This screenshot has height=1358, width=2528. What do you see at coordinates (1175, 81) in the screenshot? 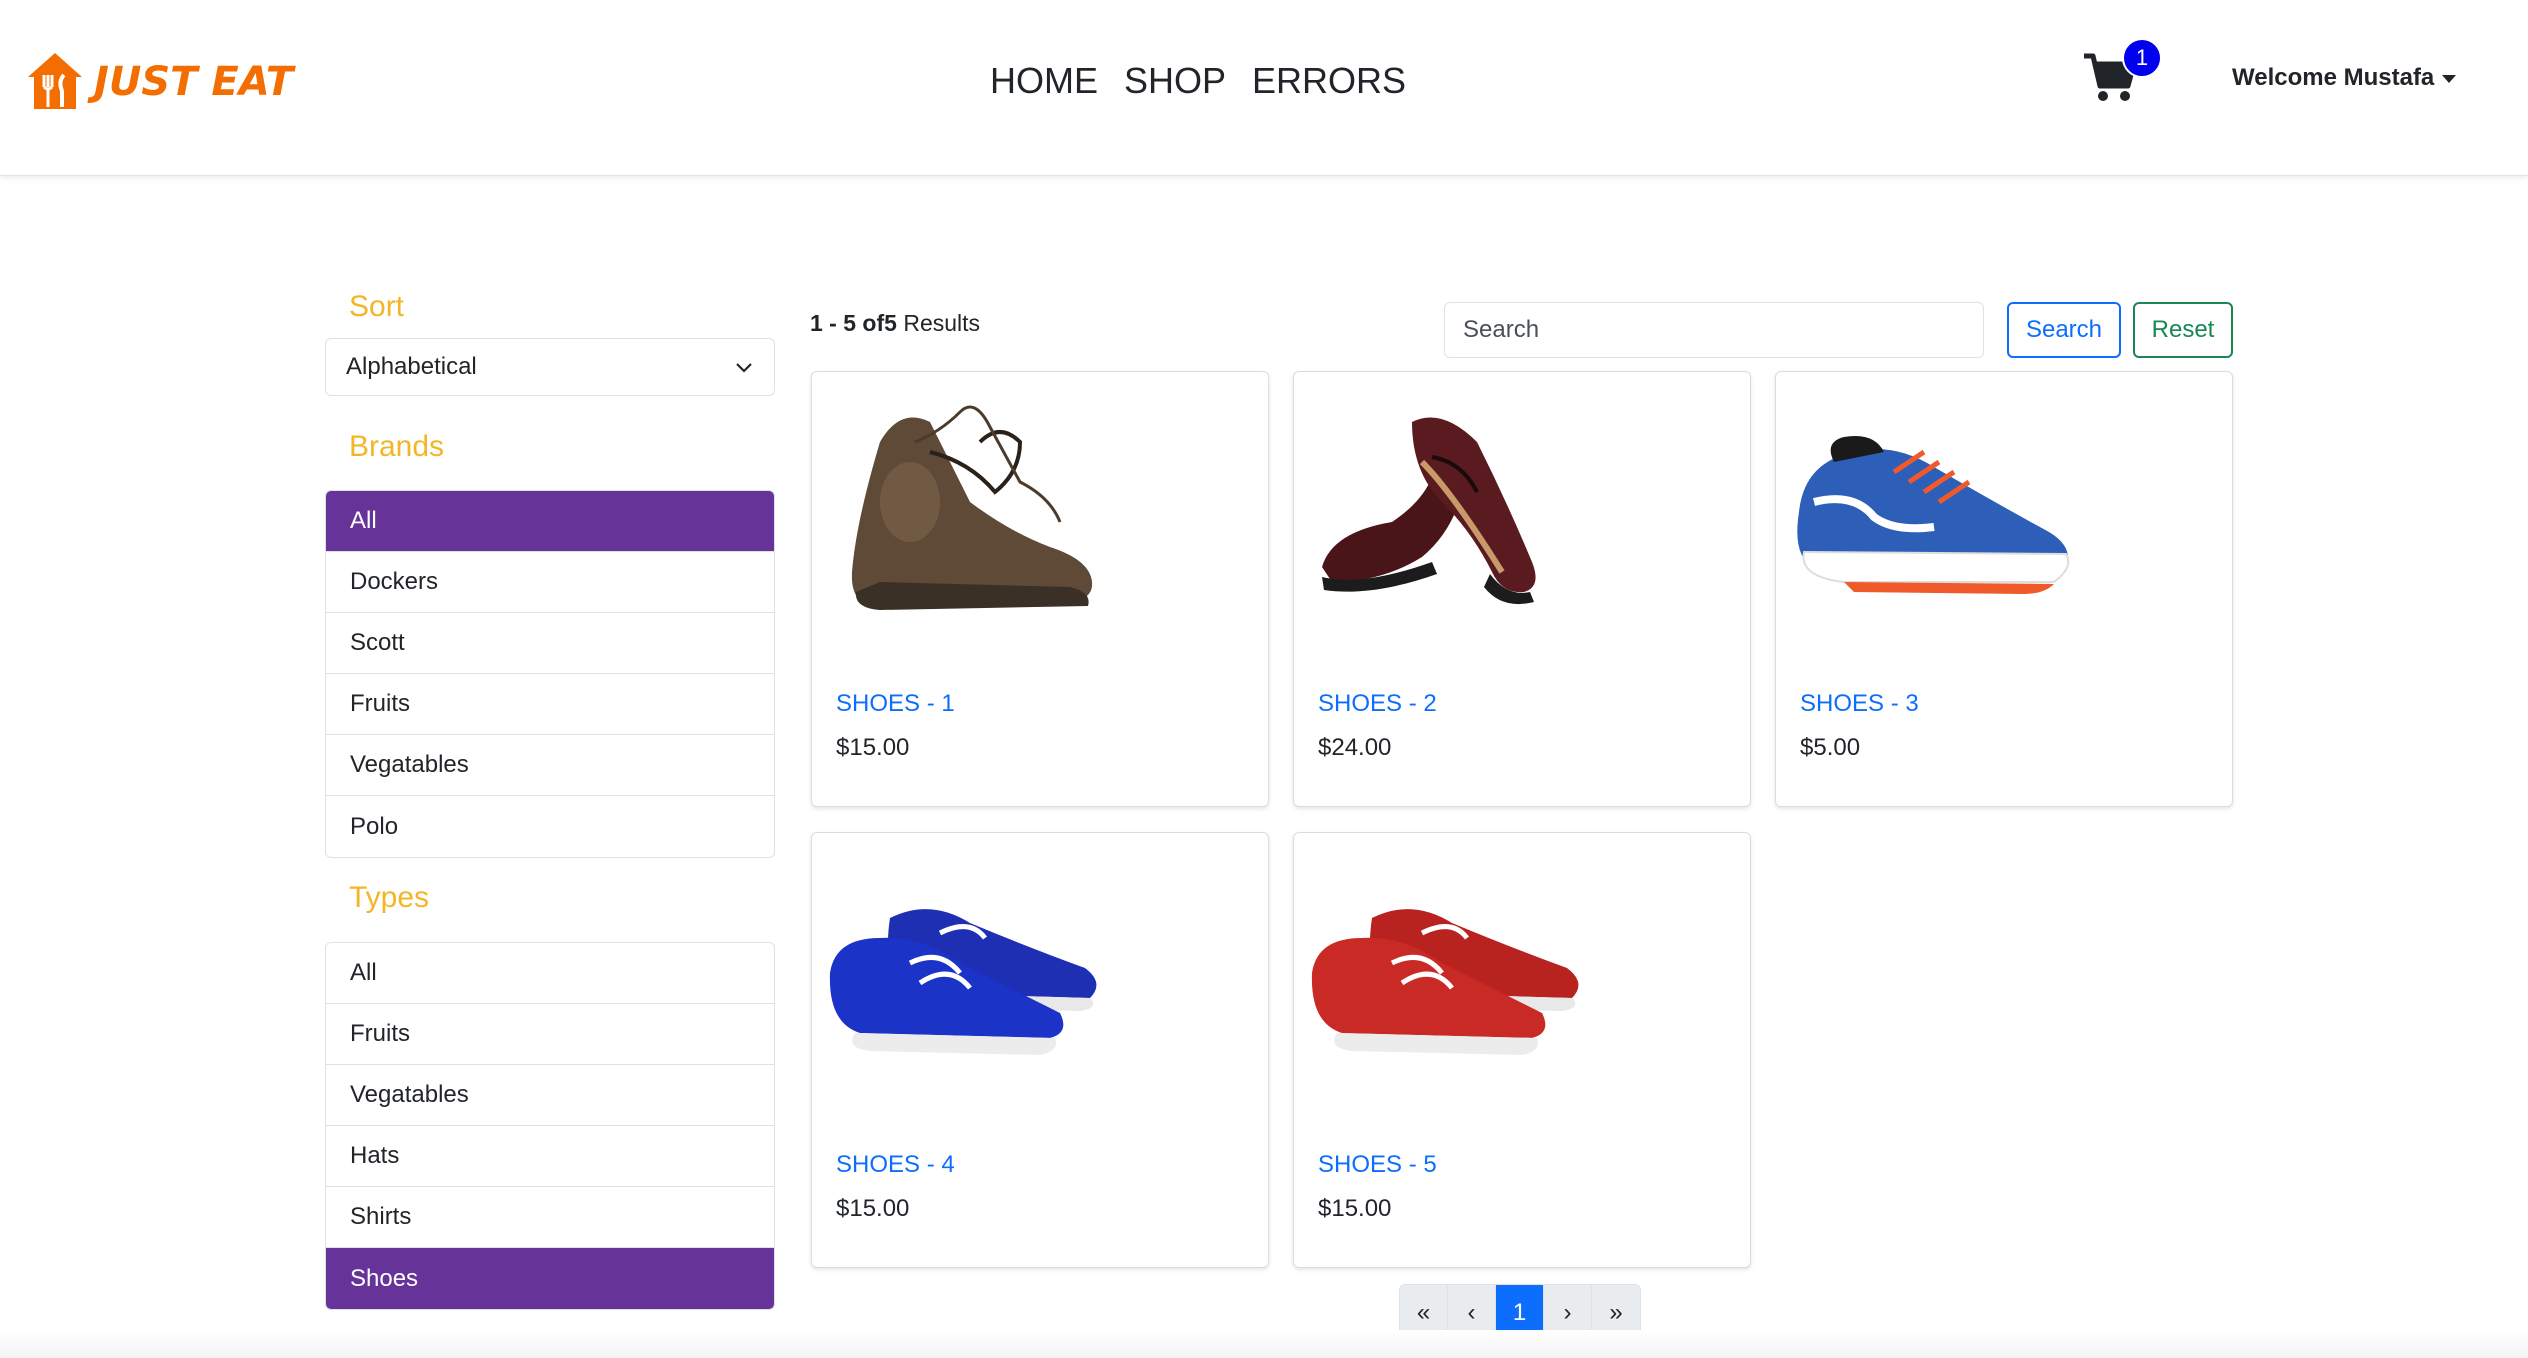
I see `nav-shop-link: SHOP` at bounding box center [1175, 81].